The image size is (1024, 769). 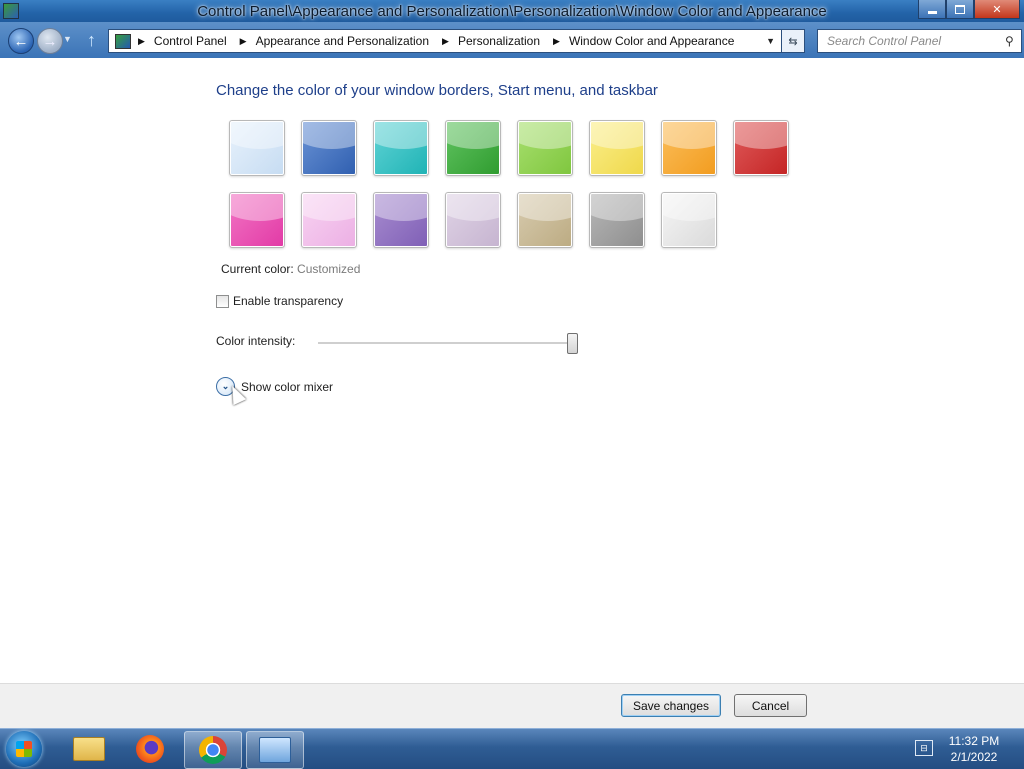 I want to click on refresh-button: ⇆, so click(x=793, y=41).